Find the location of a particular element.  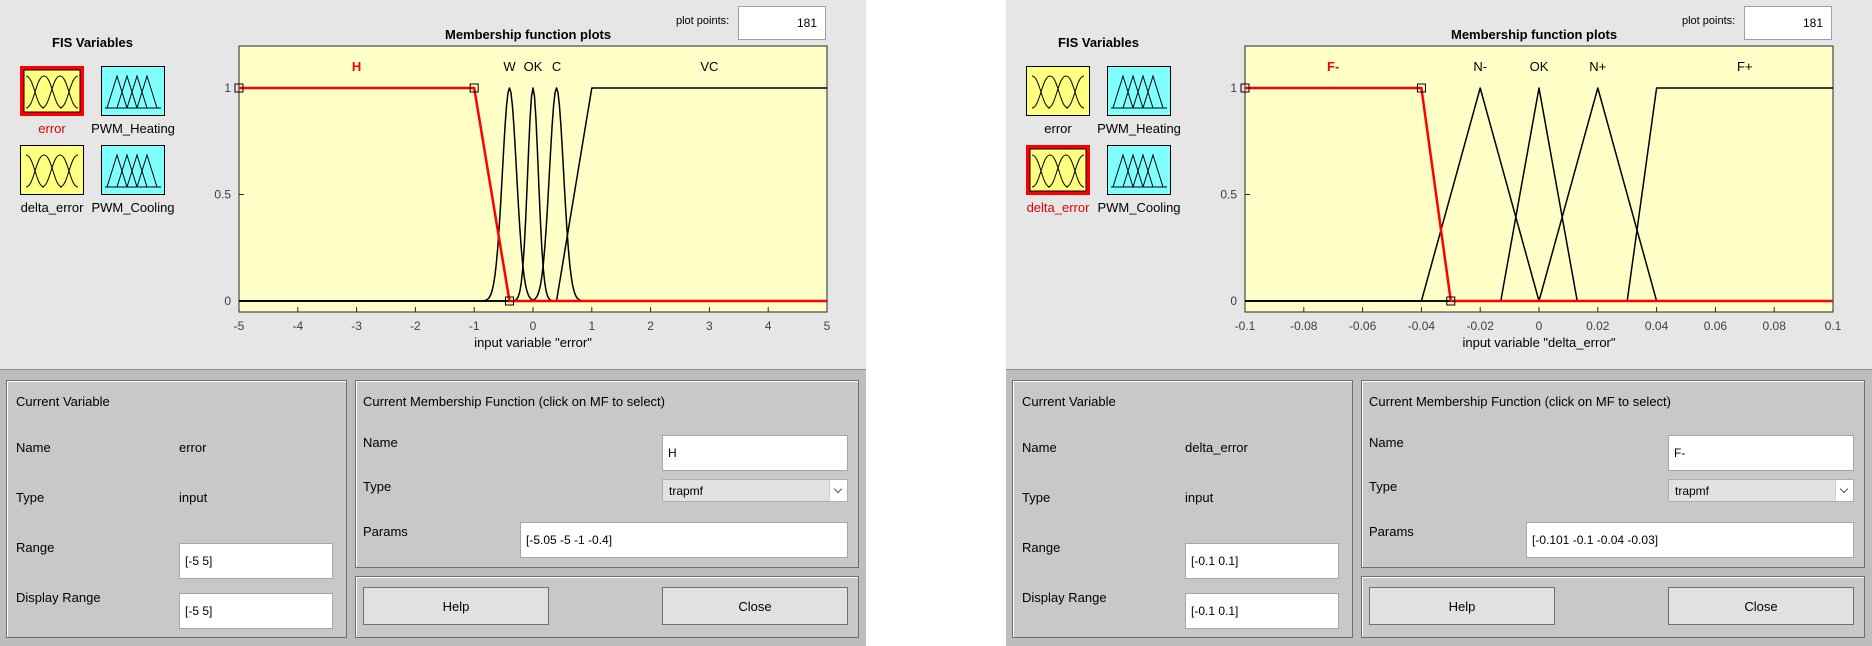

mf-label-C: C is located at coordinates (556, 66).